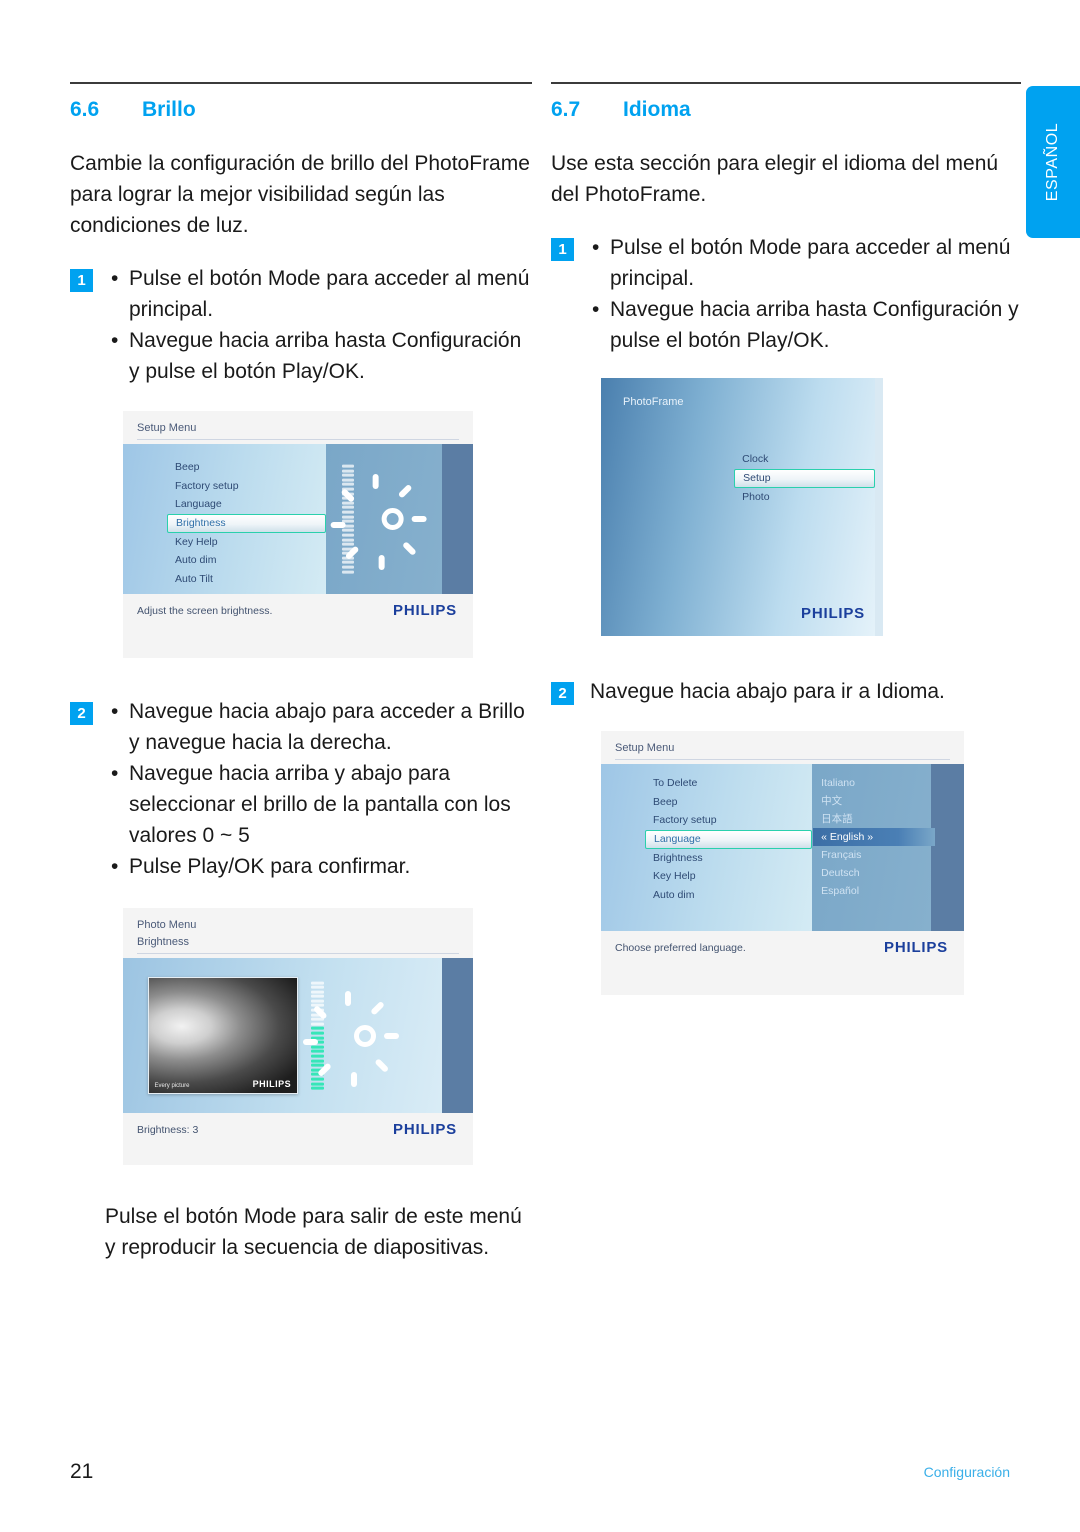  Describe the element at coordinates (947, 847) in the screenshot. I see `screenshot-side-strip` at that location.